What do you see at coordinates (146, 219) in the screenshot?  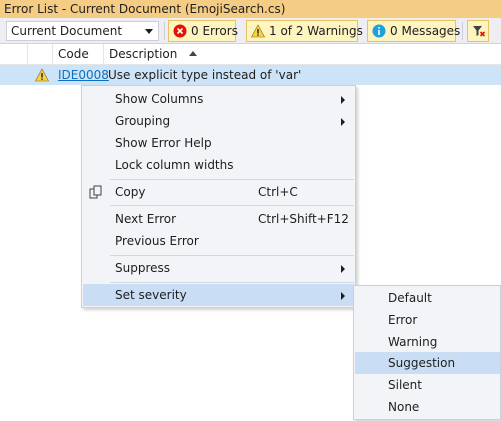 I see `menu-item-label: Next Error` at bounding box center [146, 219].